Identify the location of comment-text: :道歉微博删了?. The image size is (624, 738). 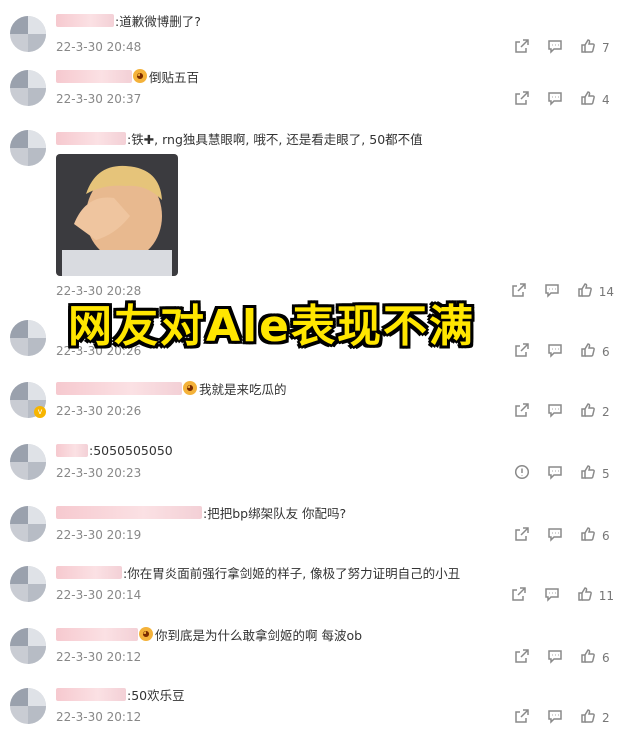
(158, 21).